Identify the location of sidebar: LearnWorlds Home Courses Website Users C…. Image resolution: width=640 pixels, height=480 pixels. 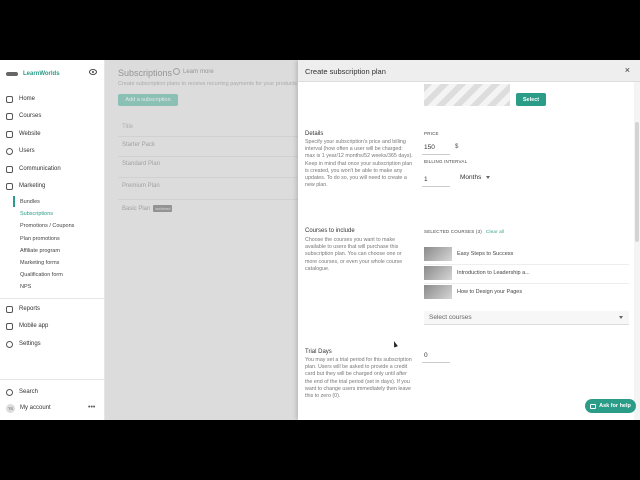
(52, 240).